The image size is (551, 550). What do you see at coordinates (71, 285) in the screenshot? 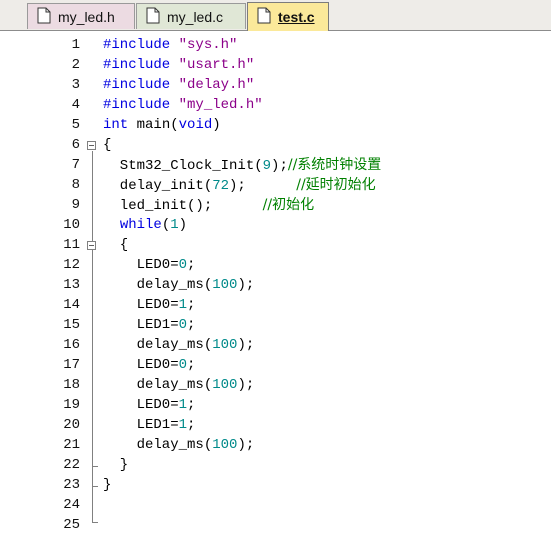
I see `line-number: 13` at bounding box center [71, 285].